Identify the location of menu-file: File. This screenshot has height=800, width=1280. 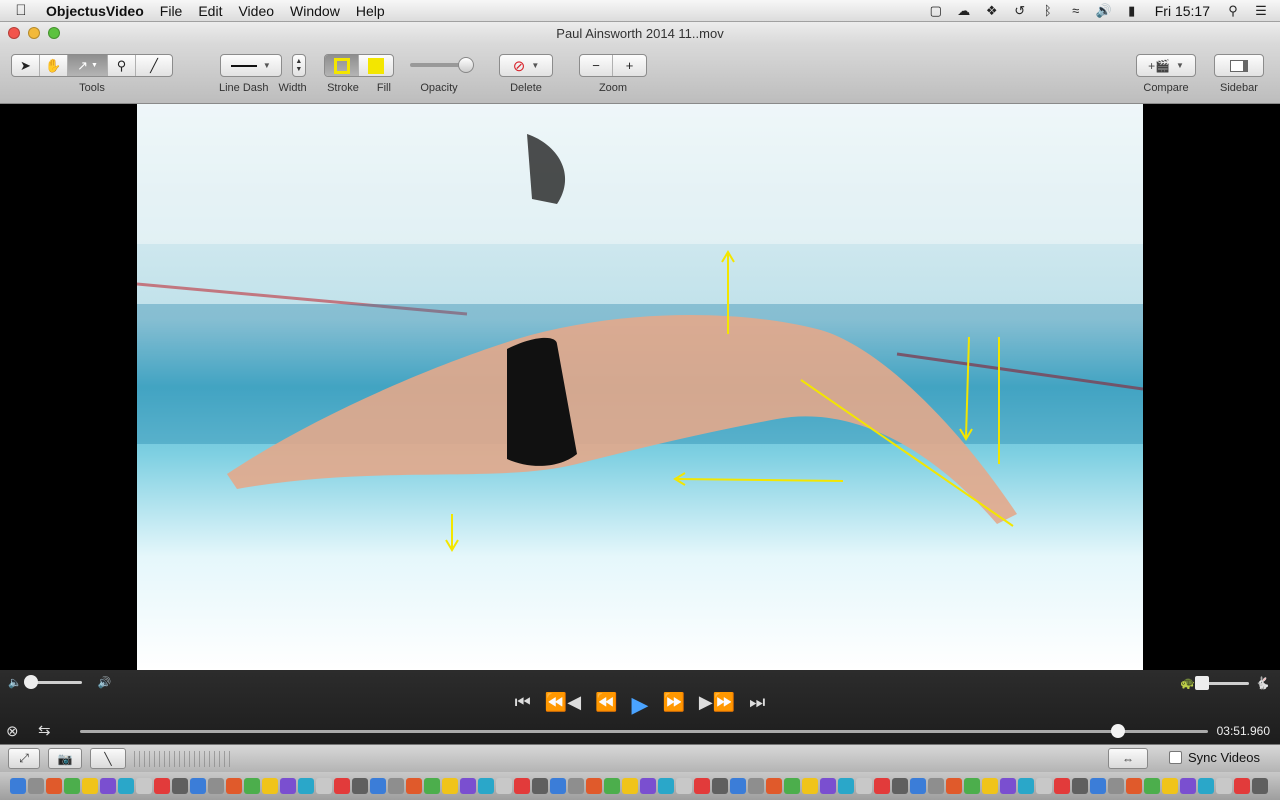
(171, 11).